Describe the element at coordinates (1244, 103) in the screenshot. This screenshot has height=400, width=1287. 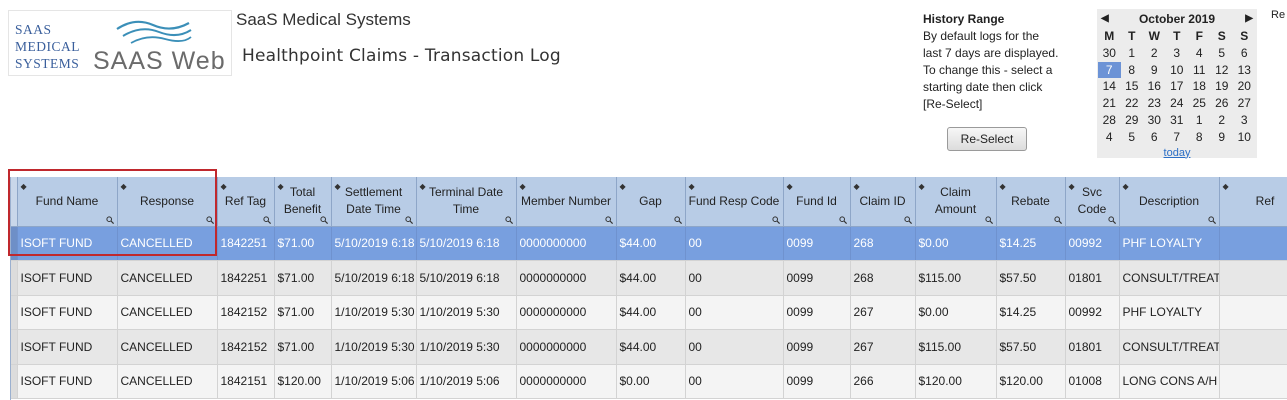
I see `calendar-day: 27` at that location.